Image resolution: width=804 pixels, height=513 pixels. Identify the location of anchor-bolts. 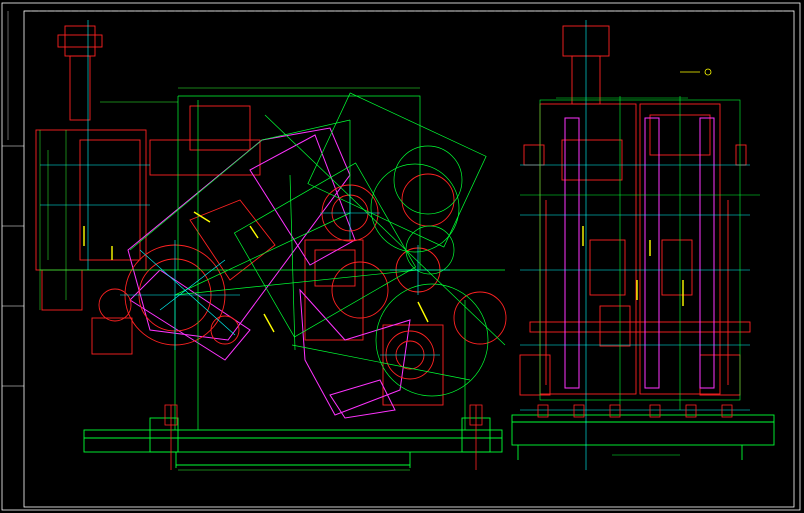
(323, 437).